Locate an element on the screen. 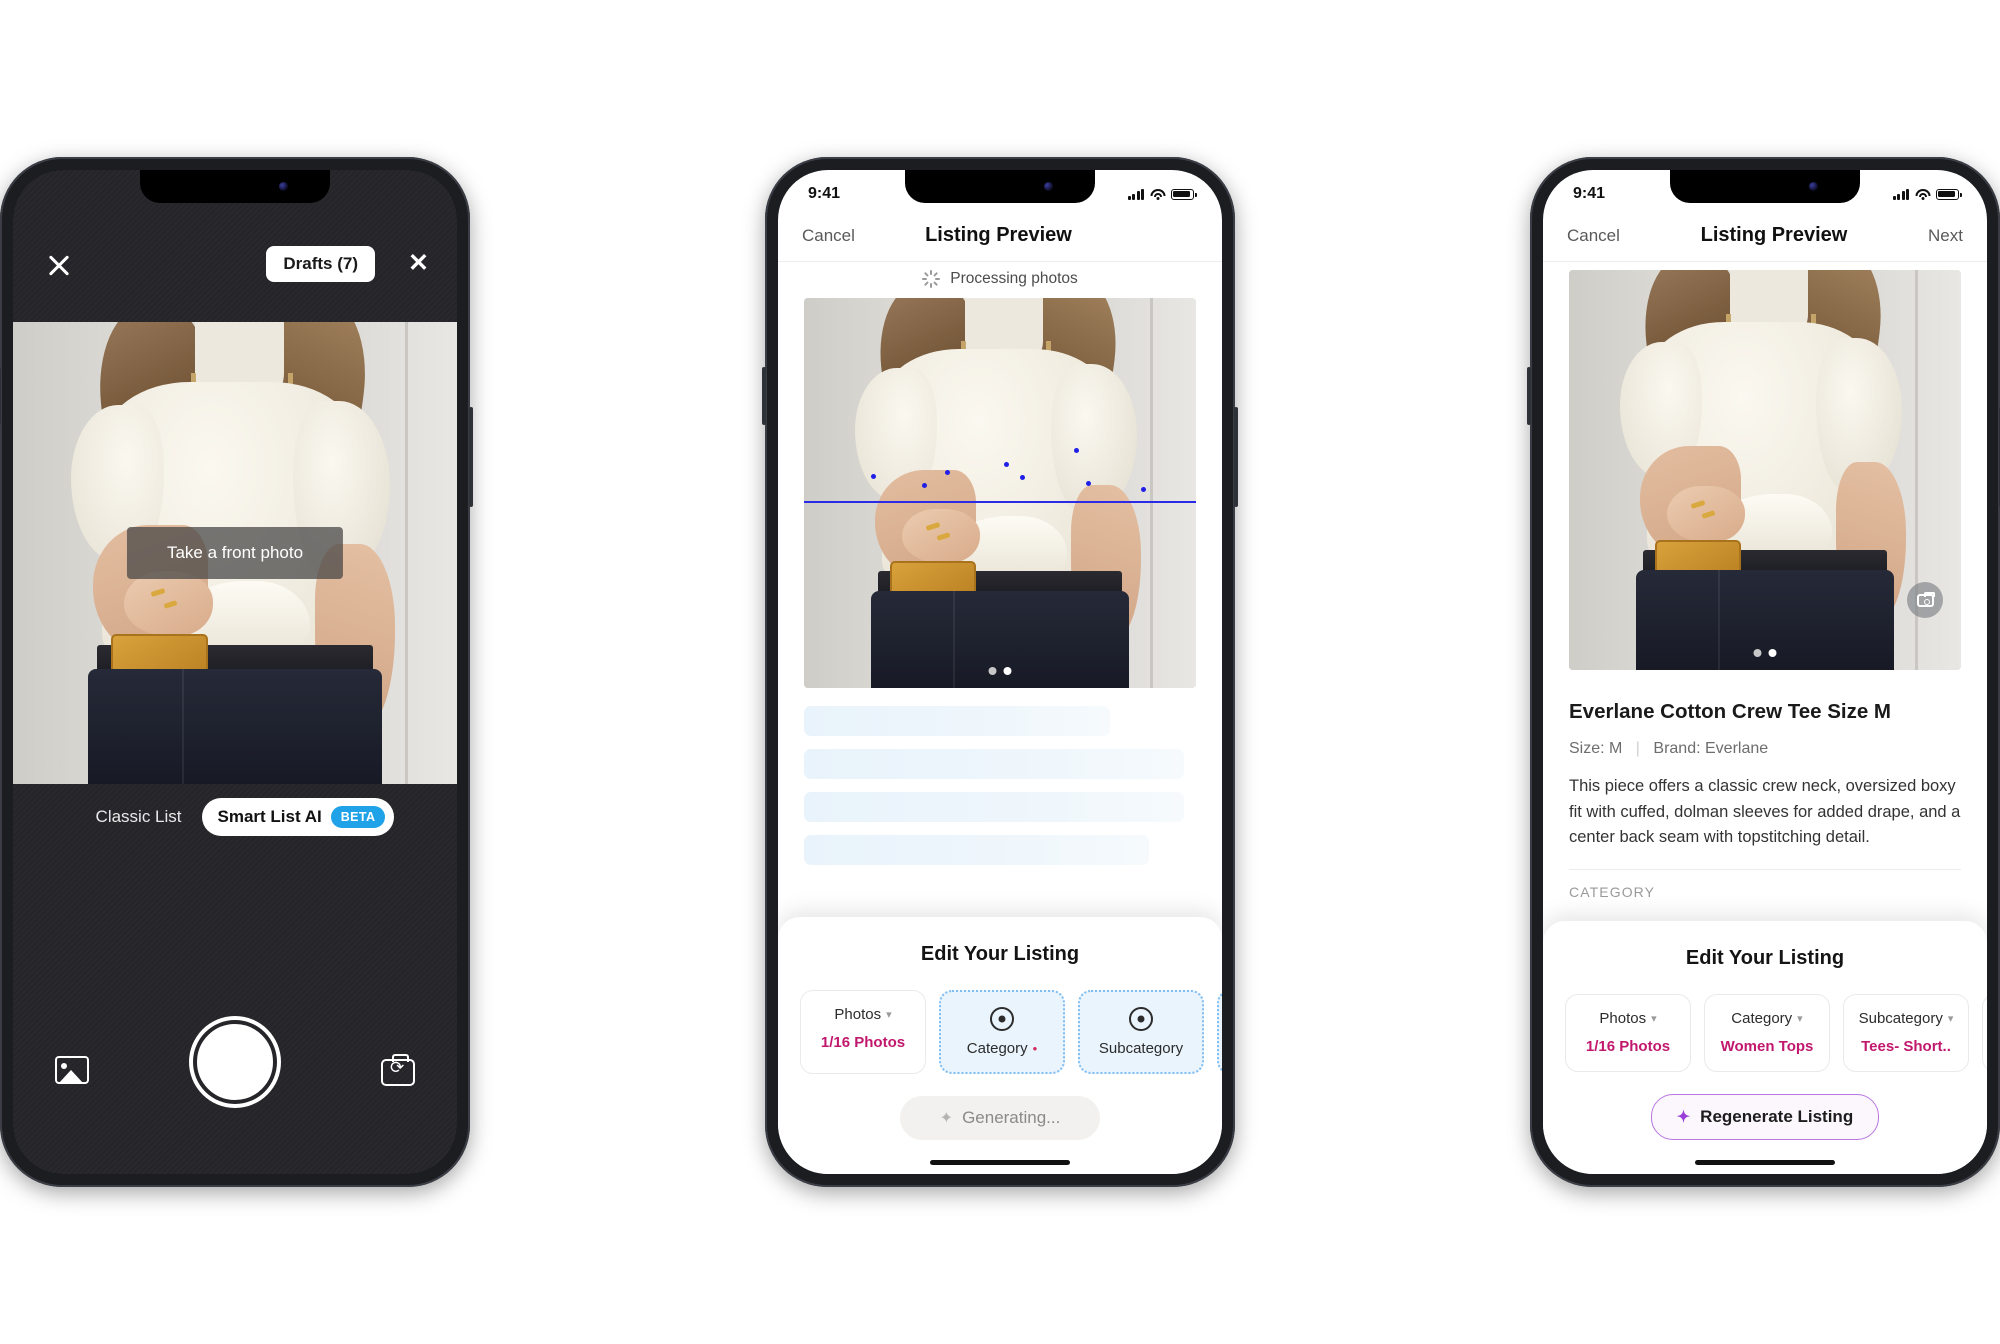  processing-status: Processing photos is located at coordinates (1000, 279).